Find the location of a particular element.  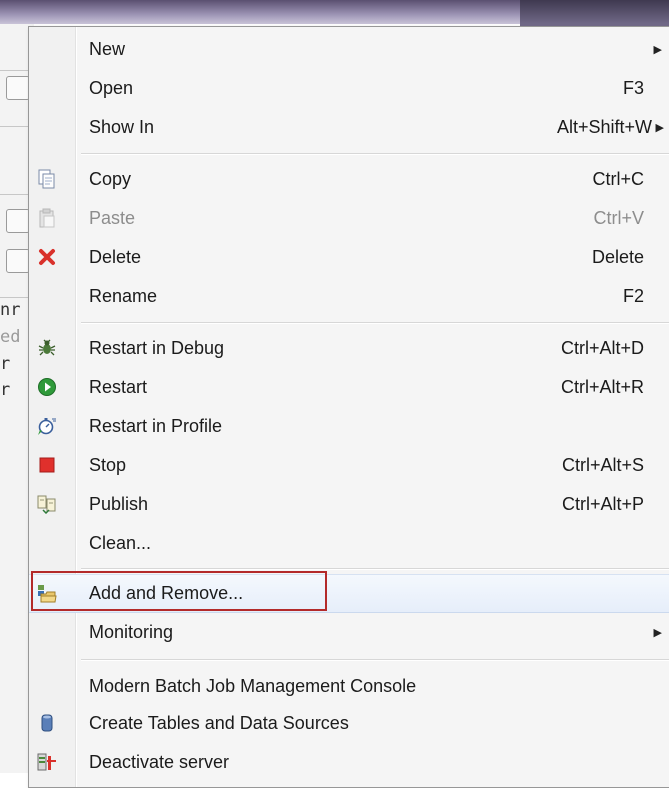

menu-item-publish: Publish Ctrl+Alt+P is located at coordinates (349, 504).